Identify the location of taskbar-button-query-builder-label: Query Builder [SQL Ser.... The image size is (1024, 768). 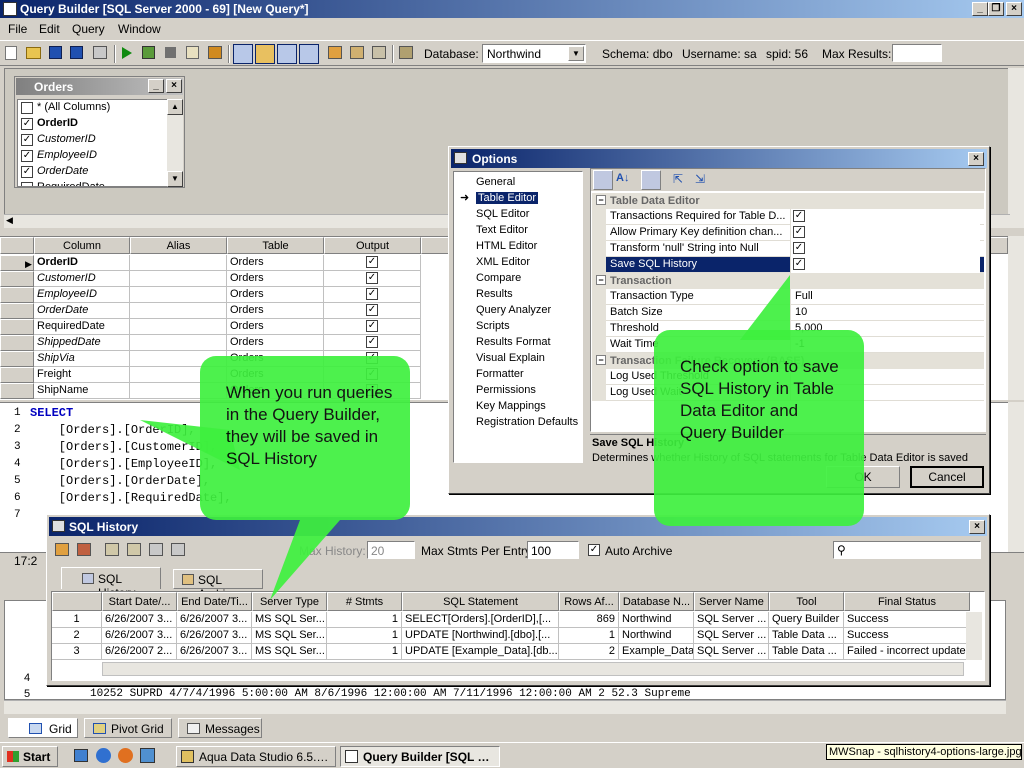
(430, 757).